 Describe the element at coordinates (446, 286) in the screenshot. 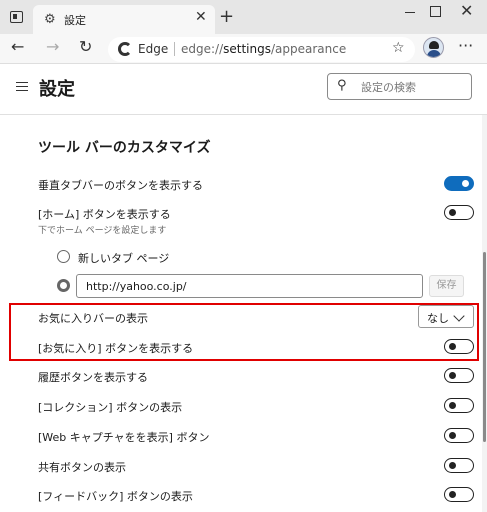

I see `save-button: 保存` at that location.